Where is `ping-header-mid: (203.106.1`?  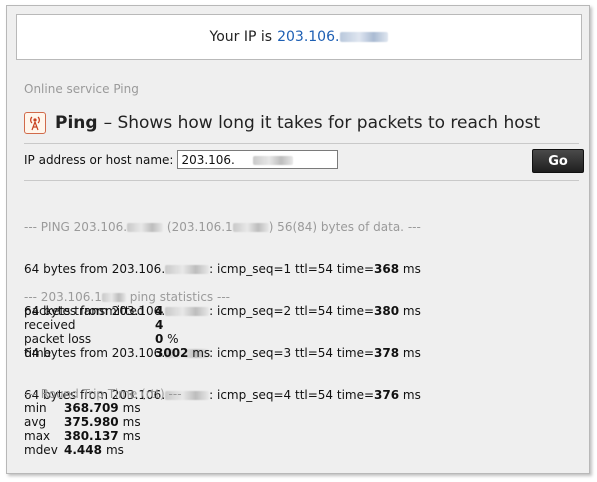
ping-header-mid: (203.106.1 is located at coordinates (198, 227).